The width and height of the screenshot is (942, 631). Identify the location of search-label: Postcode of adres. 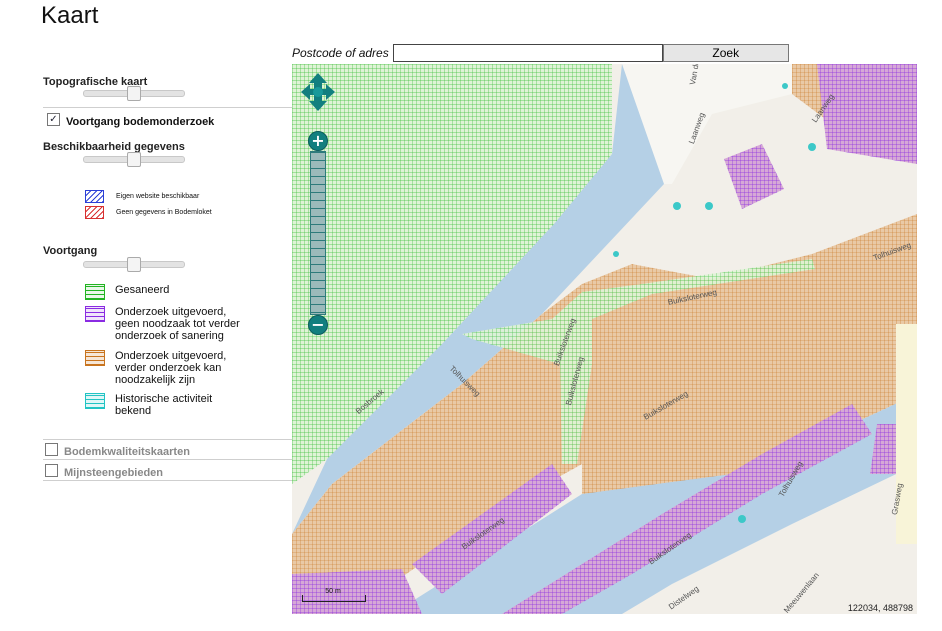
(340, 53).